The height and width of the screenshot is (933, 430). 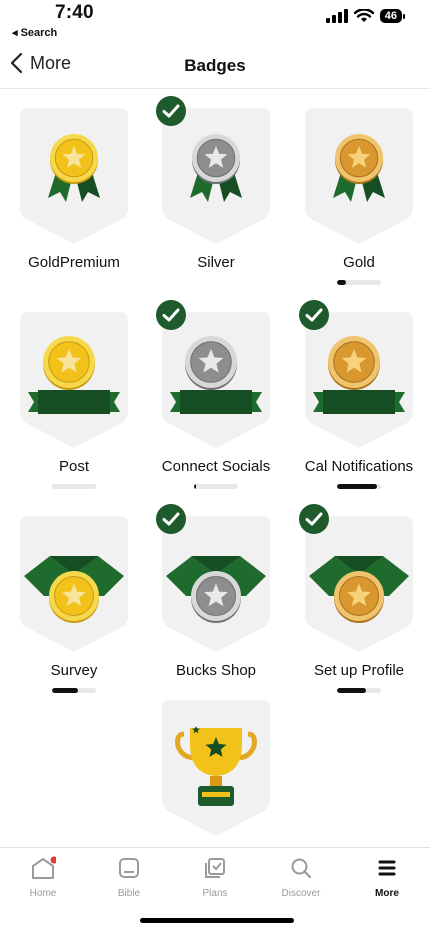 What do you see at coordinates (301, 893) in the screenshot?
I see `tab-label: Discover` at bounding box center [301, 893].